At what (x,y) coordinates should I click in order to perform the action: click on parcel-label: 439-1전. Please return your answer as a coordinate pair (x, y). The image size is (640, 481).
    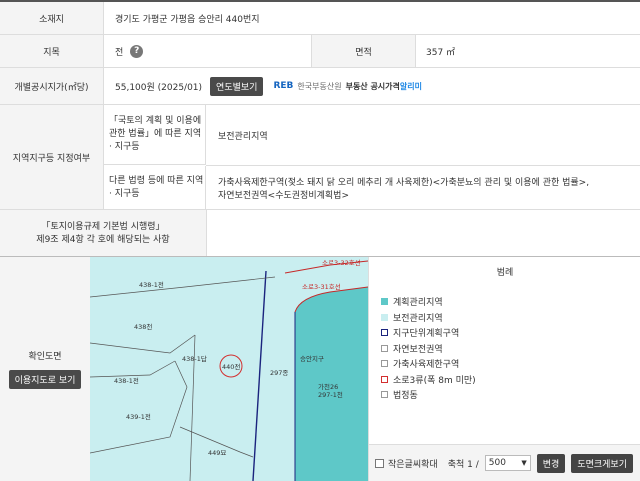
    Looking at the image, I should click on (138, 416).